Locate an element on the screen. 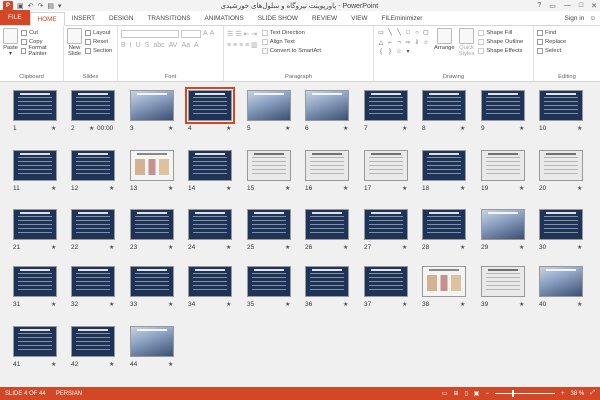 This screenshot has height=400, width=600. convert-smartart-button: Convert to SmartArt is located at coordinates (291, 50).